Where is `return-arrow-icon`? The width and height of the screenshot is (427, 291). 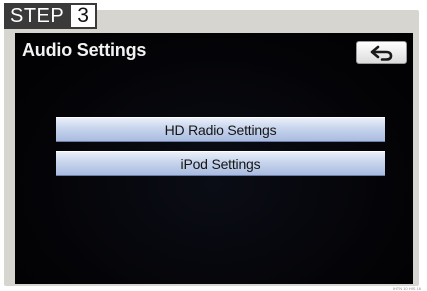 return-arrow-icon is located at coordinates (381, 53).